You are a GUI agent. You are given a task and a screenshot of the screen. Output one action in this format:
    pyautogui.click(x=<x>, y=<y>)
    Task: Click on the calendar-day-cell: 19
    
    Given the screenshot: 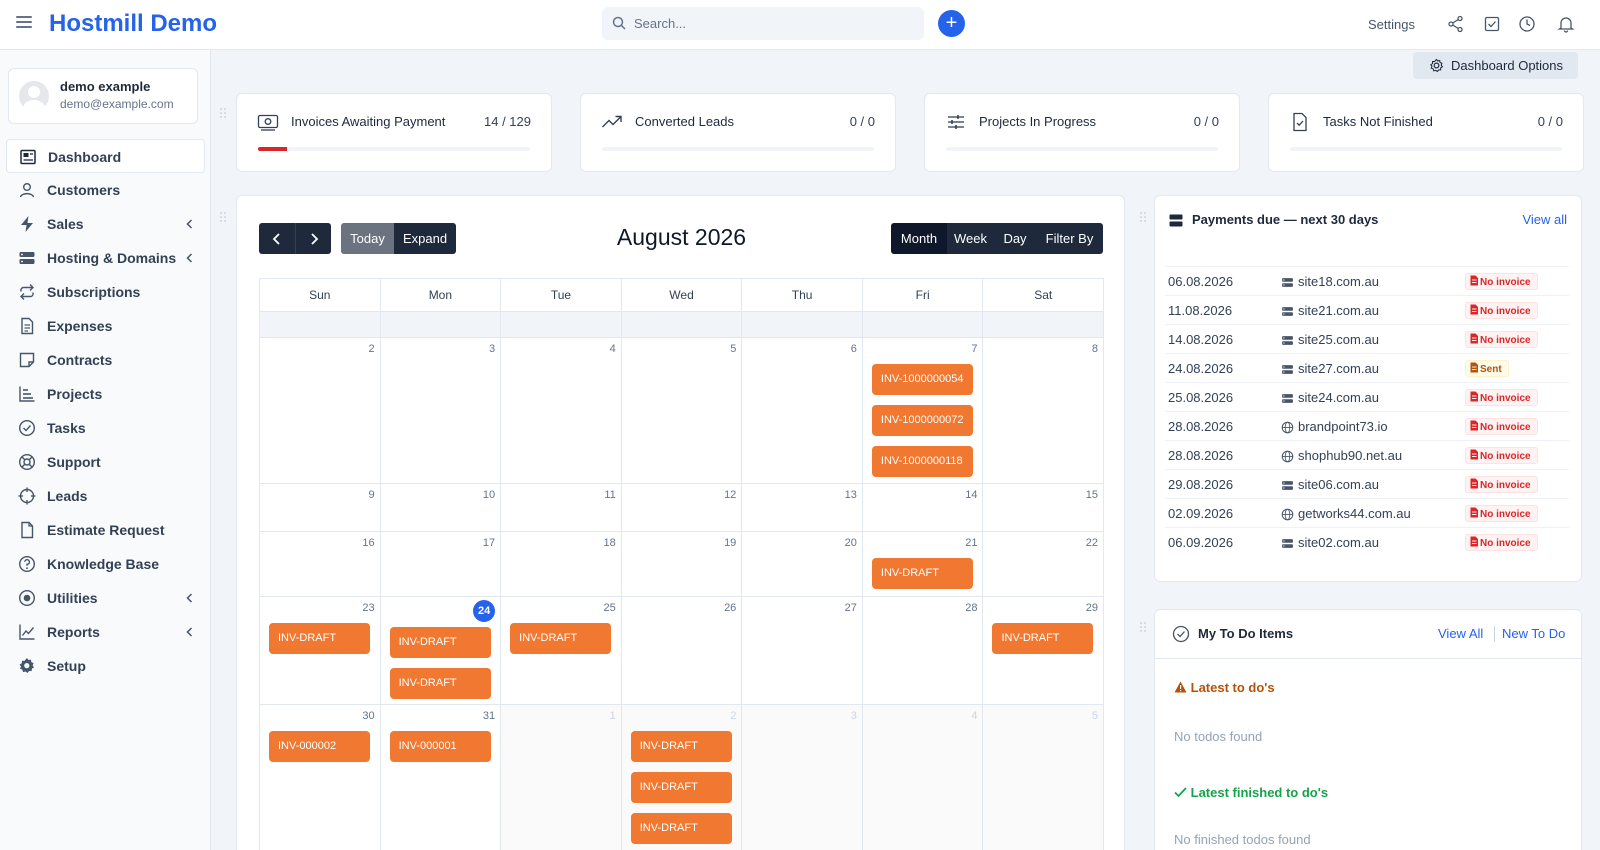 What is the action you would take?
    pyautogui.click(x=682, y=564)
    